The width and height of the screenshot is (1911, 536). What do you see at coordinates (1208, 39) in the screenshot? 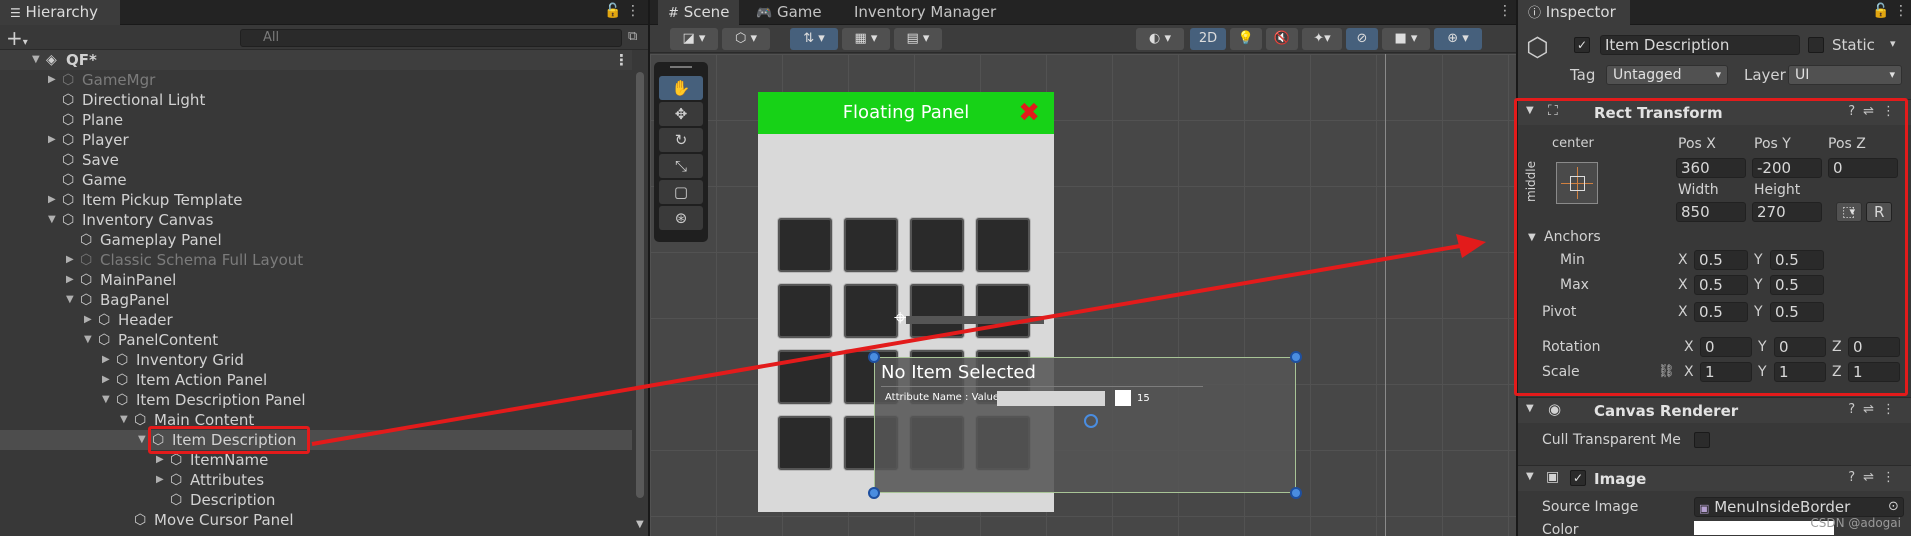
I see `2d-mode-toggle: 2D` at bounding box center [1208, 39].